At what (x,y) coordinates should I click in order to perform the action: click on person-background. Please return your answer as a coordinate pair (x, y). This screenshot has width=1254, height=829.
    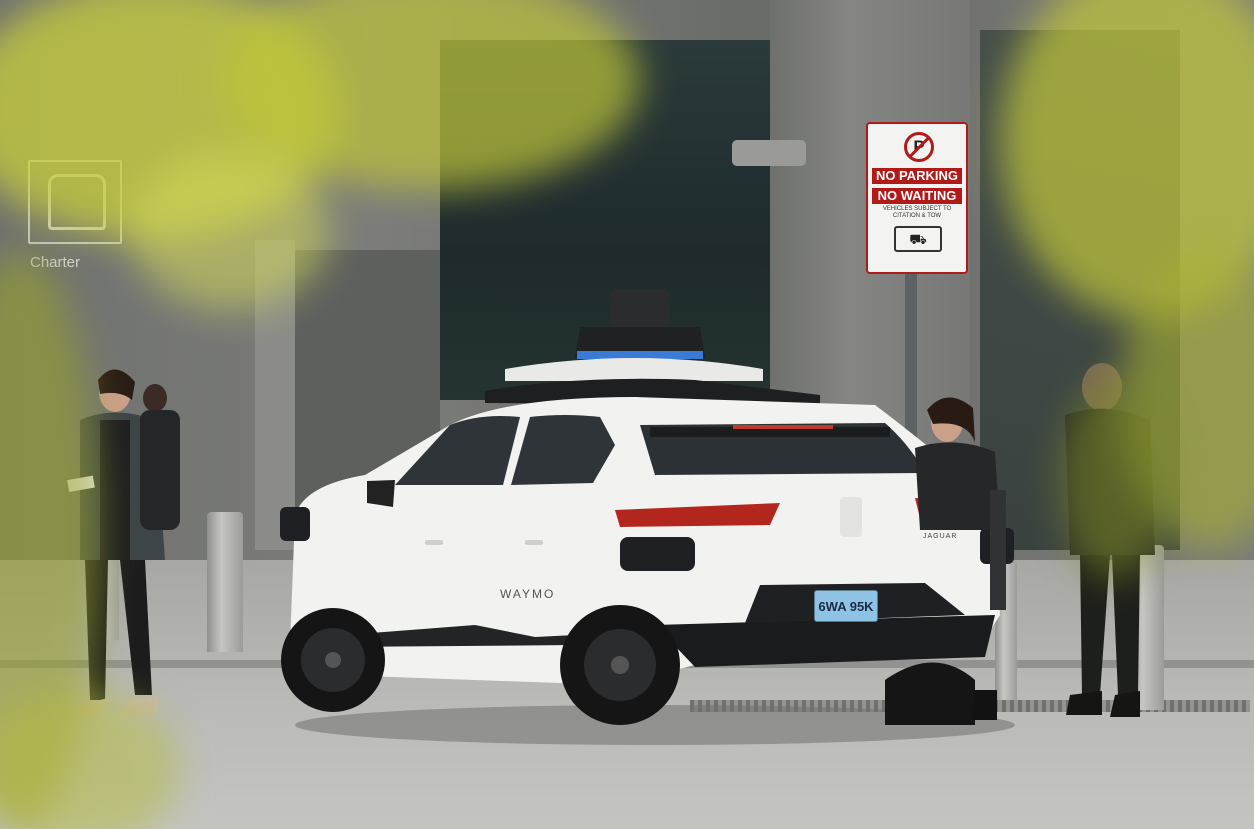
    Looking at the image, I should click on (160, 457).